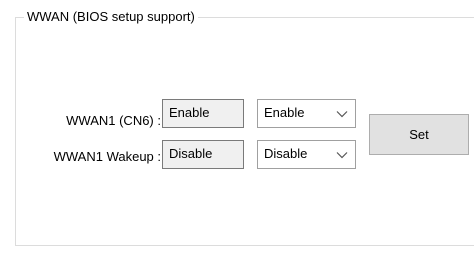  Describe the element at coordinates (306, 113) in the screenshot. I see `wwan1-cn6-select: Enable` at that location.